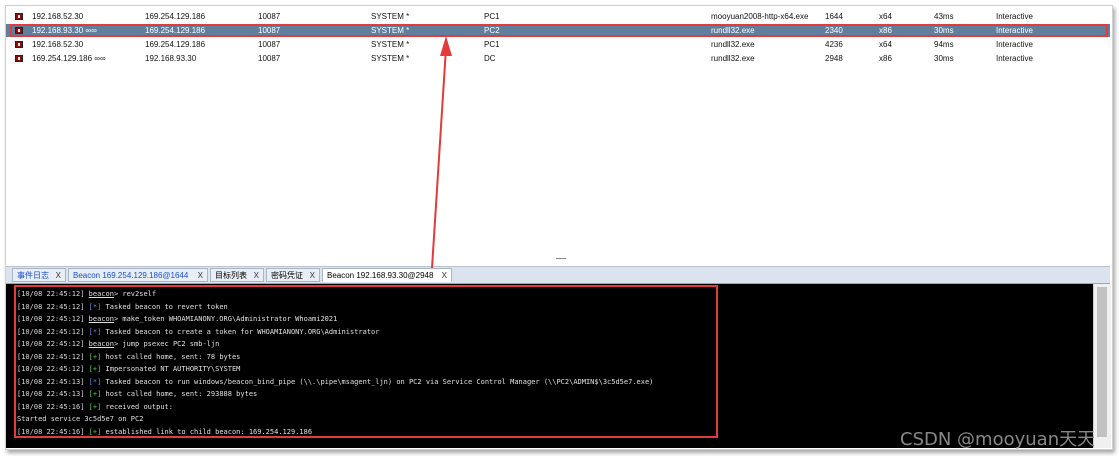  What do you see at coordinates (51, 406) in the screenshot?
I see `console-timestamp: [10/08 22:45:16]` at bounding box center [51, 406].